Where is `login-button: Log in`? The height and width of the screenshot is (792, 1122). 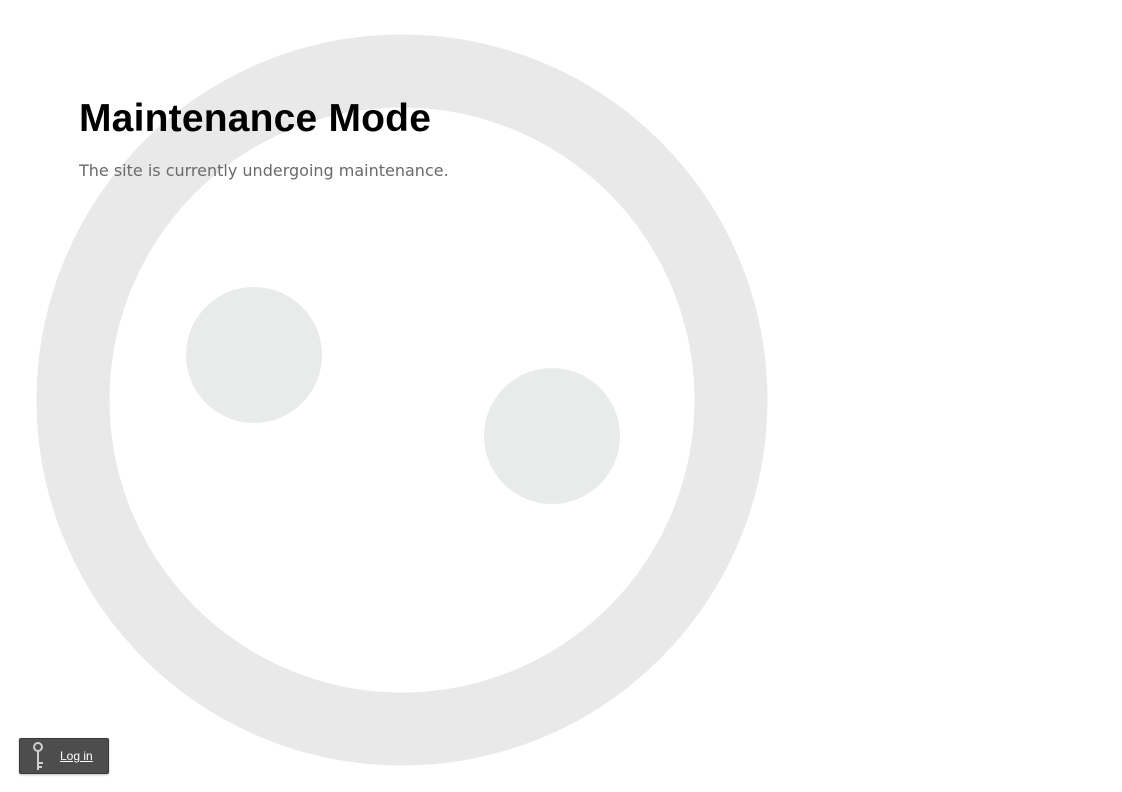
login-button: Log in is located at coordinates (64, 756).